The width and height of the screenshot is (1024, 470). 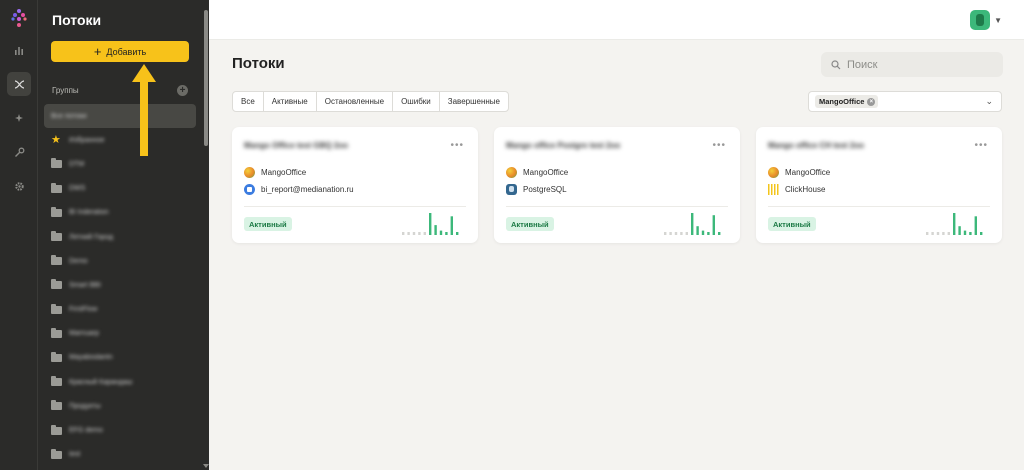 I want to click on gear-icon, so click(x=19, y=186).